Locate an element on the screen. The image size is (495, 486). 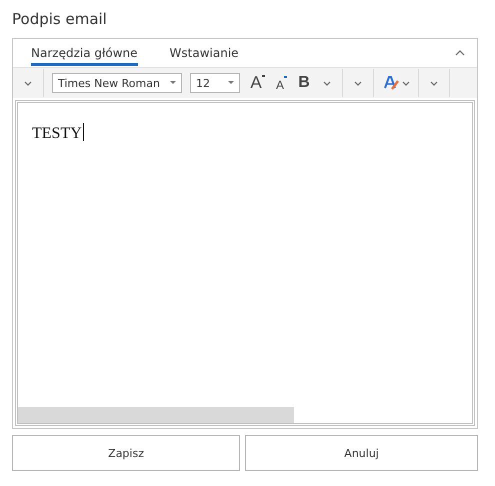
text-color-icon is located at coordinates (390, 83).